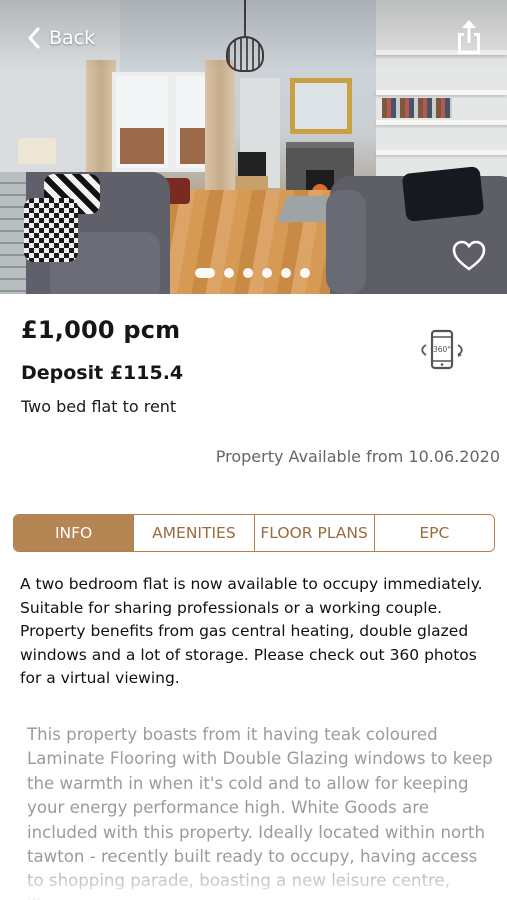 This screenshot has width=507, height=900. I want to click on listing-deposit: Deposit £115.4, so click(102, 373).